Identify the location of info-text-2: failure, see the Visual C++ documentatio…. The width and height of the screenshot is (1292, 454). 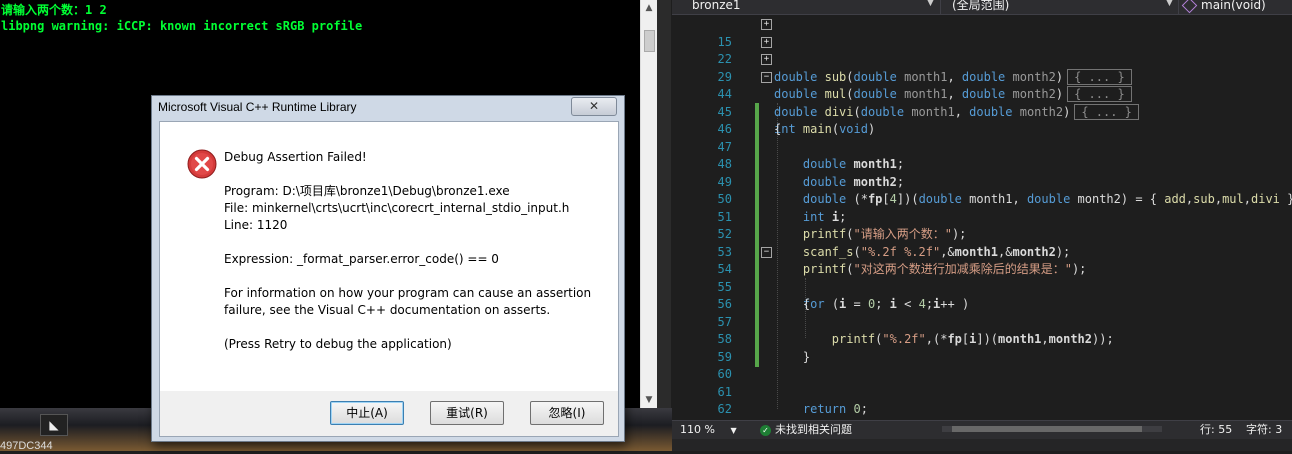
(387, 310).